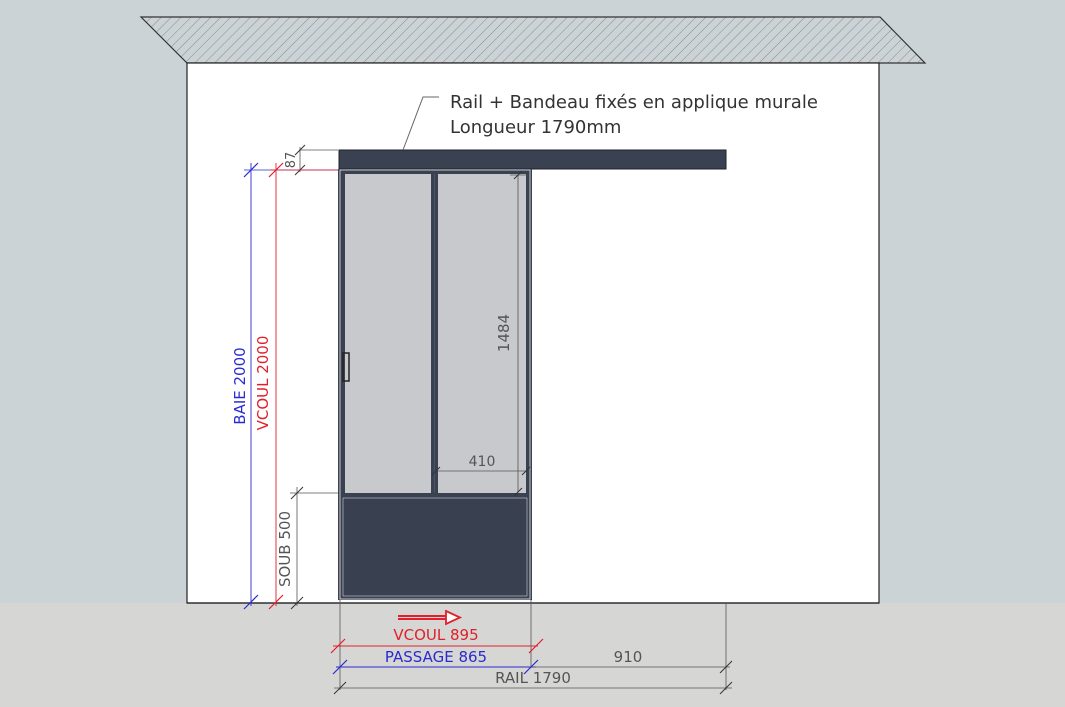  Describe the element at coordinates (634, 102) in the screenshot. I see `annotation-line-1: Rail + Bandeau fixés en applique murale` at that location.